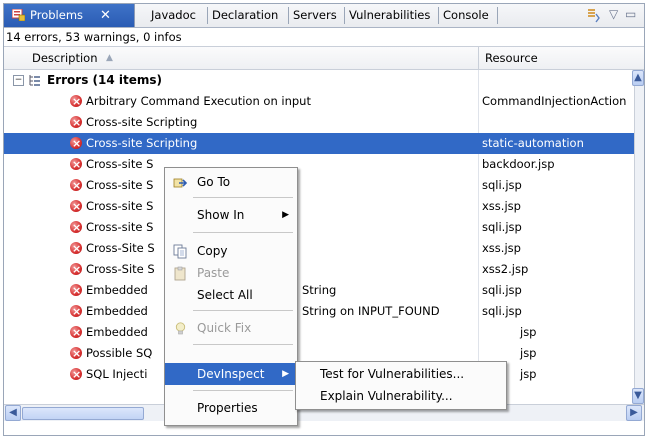 The height and width of the screenshot is (438, 650). What do you see at coordinates (180, 273) in the screenshot?
I see `paste-icon` at bounding box center [180, 273].